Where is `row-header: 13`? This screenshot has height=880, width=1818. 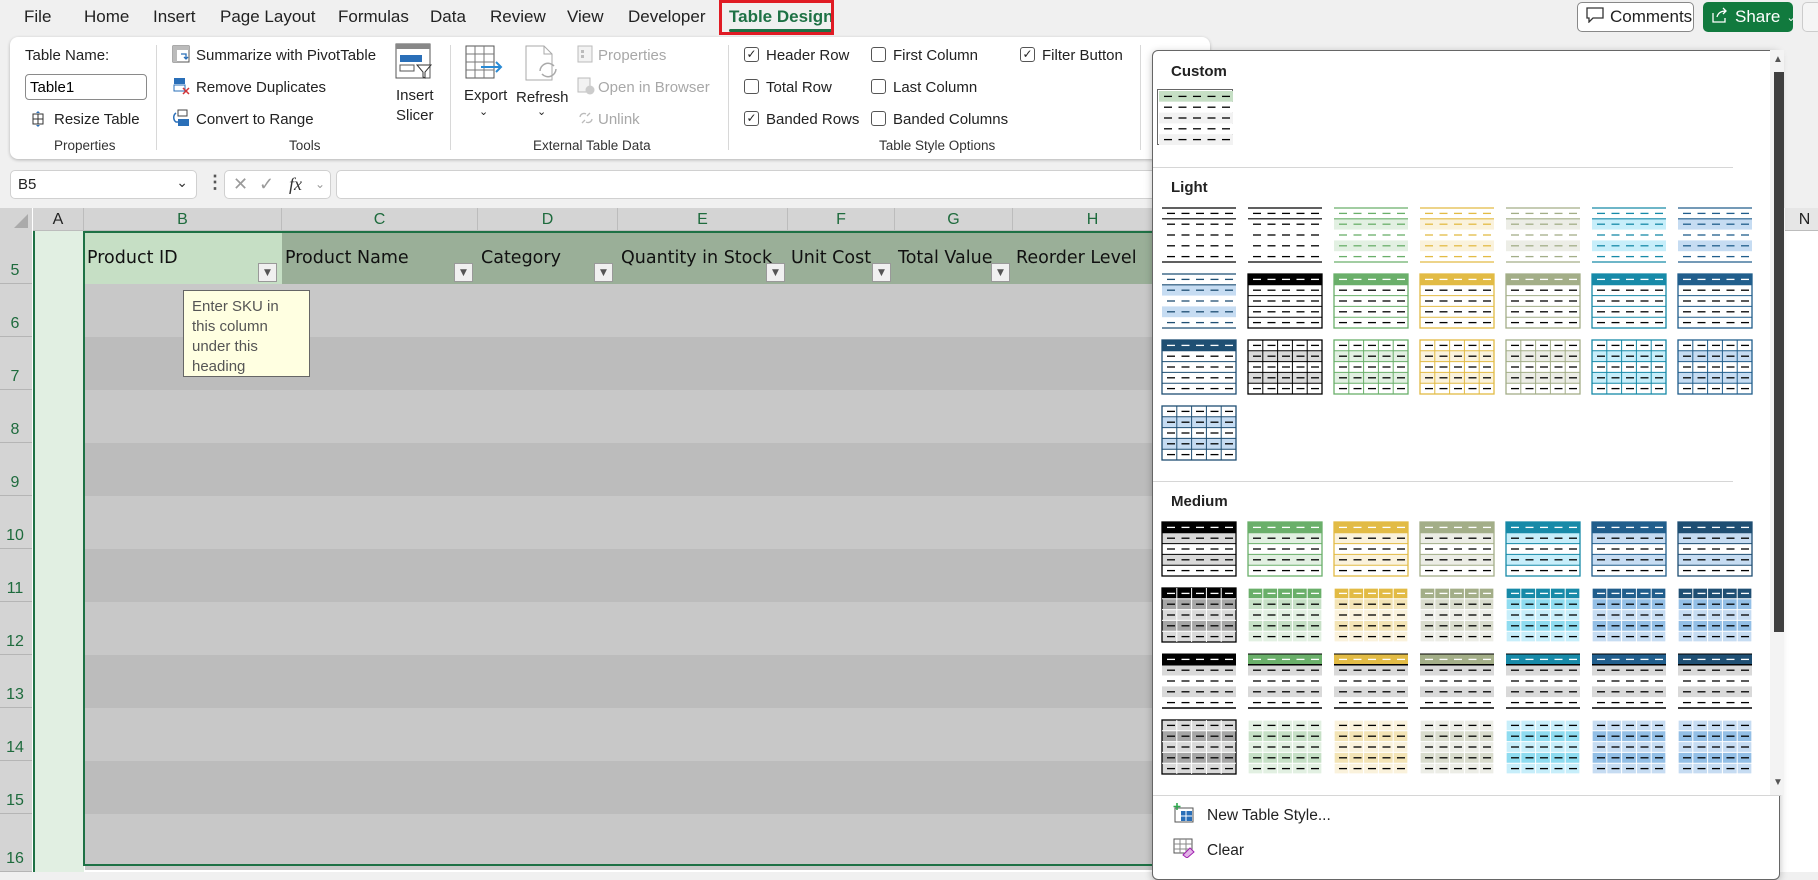 row-header: 13 is located at coordinates (16, 681).